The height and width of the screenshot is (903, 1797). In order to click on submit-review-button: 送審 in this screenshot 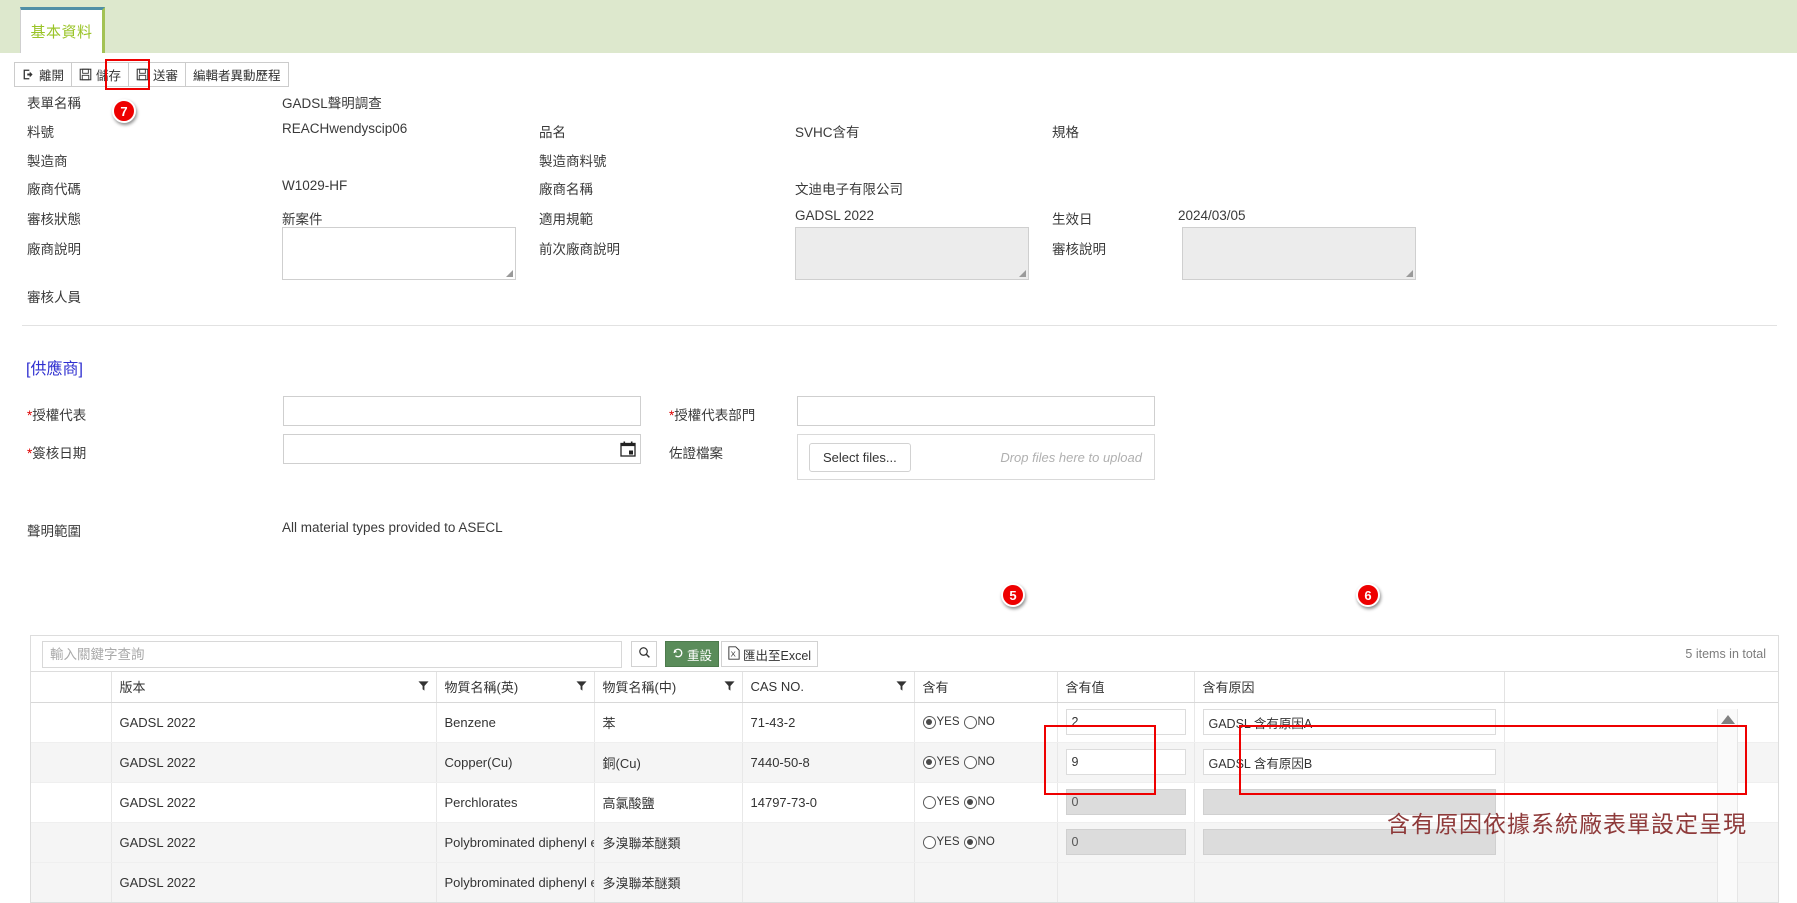, I will do `click(157, 74)`.